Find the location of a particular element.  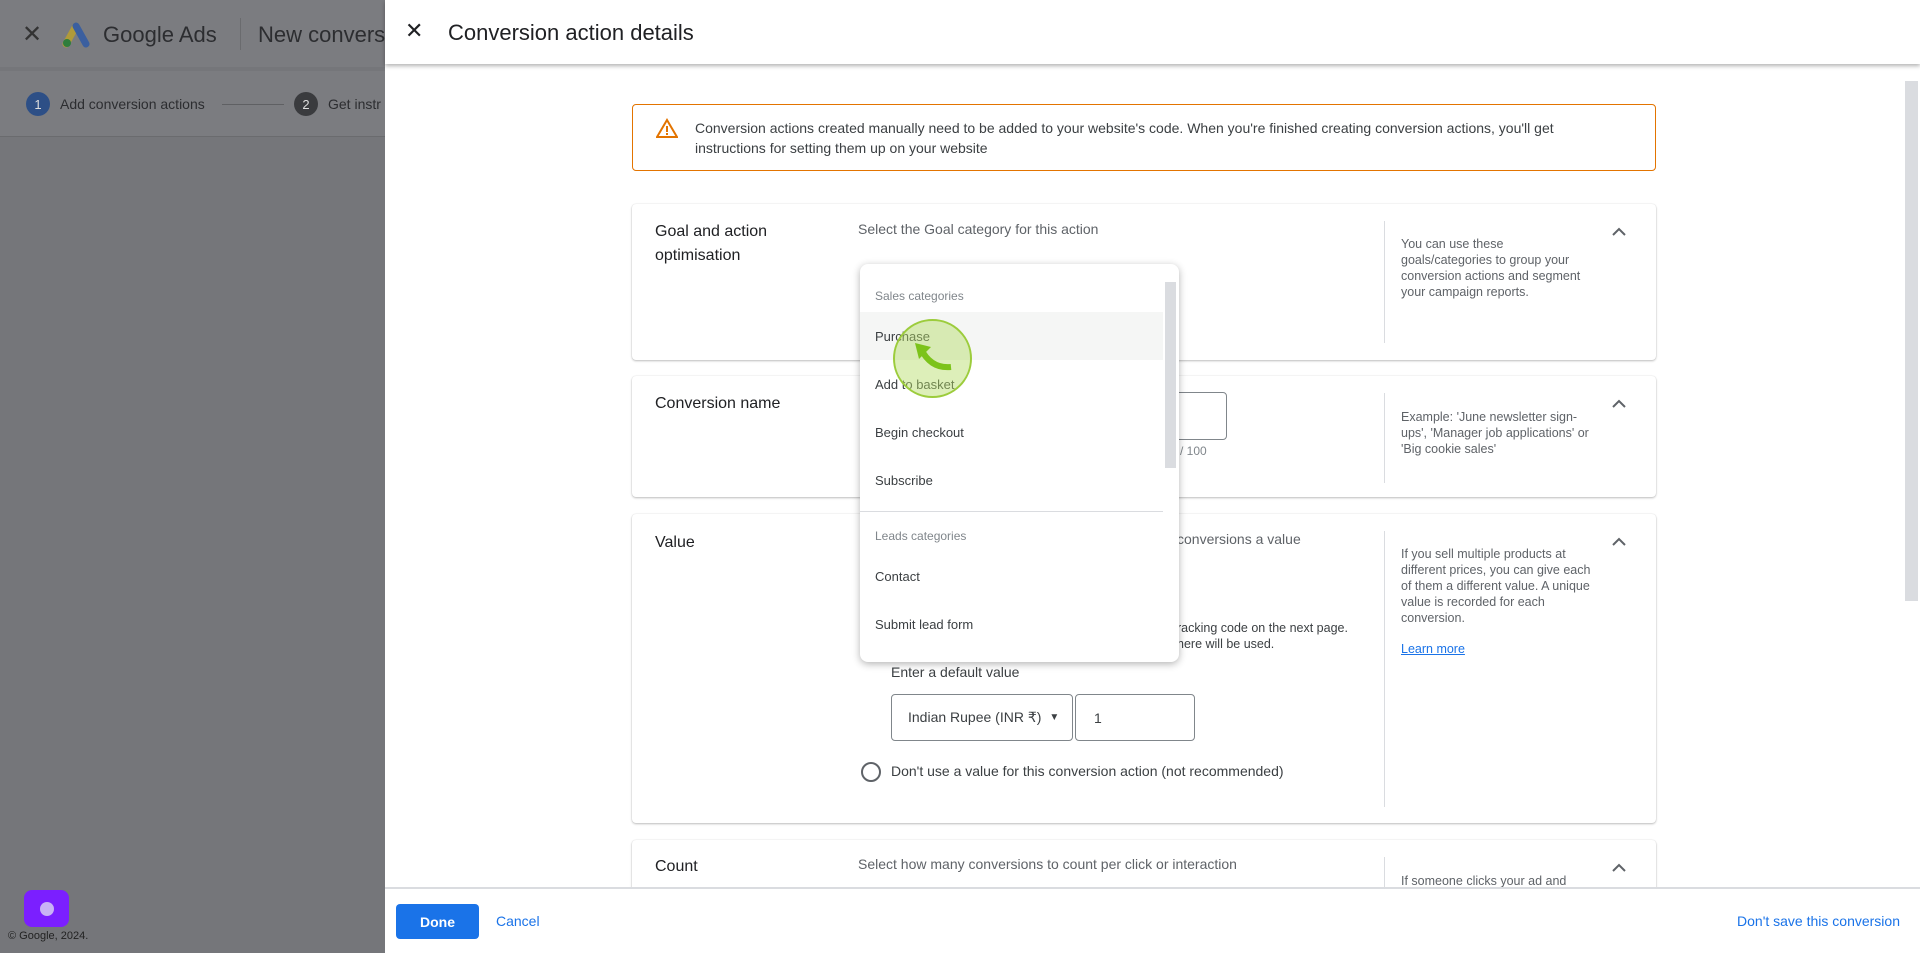

done-button: Done is located at coordinates (437, 921).